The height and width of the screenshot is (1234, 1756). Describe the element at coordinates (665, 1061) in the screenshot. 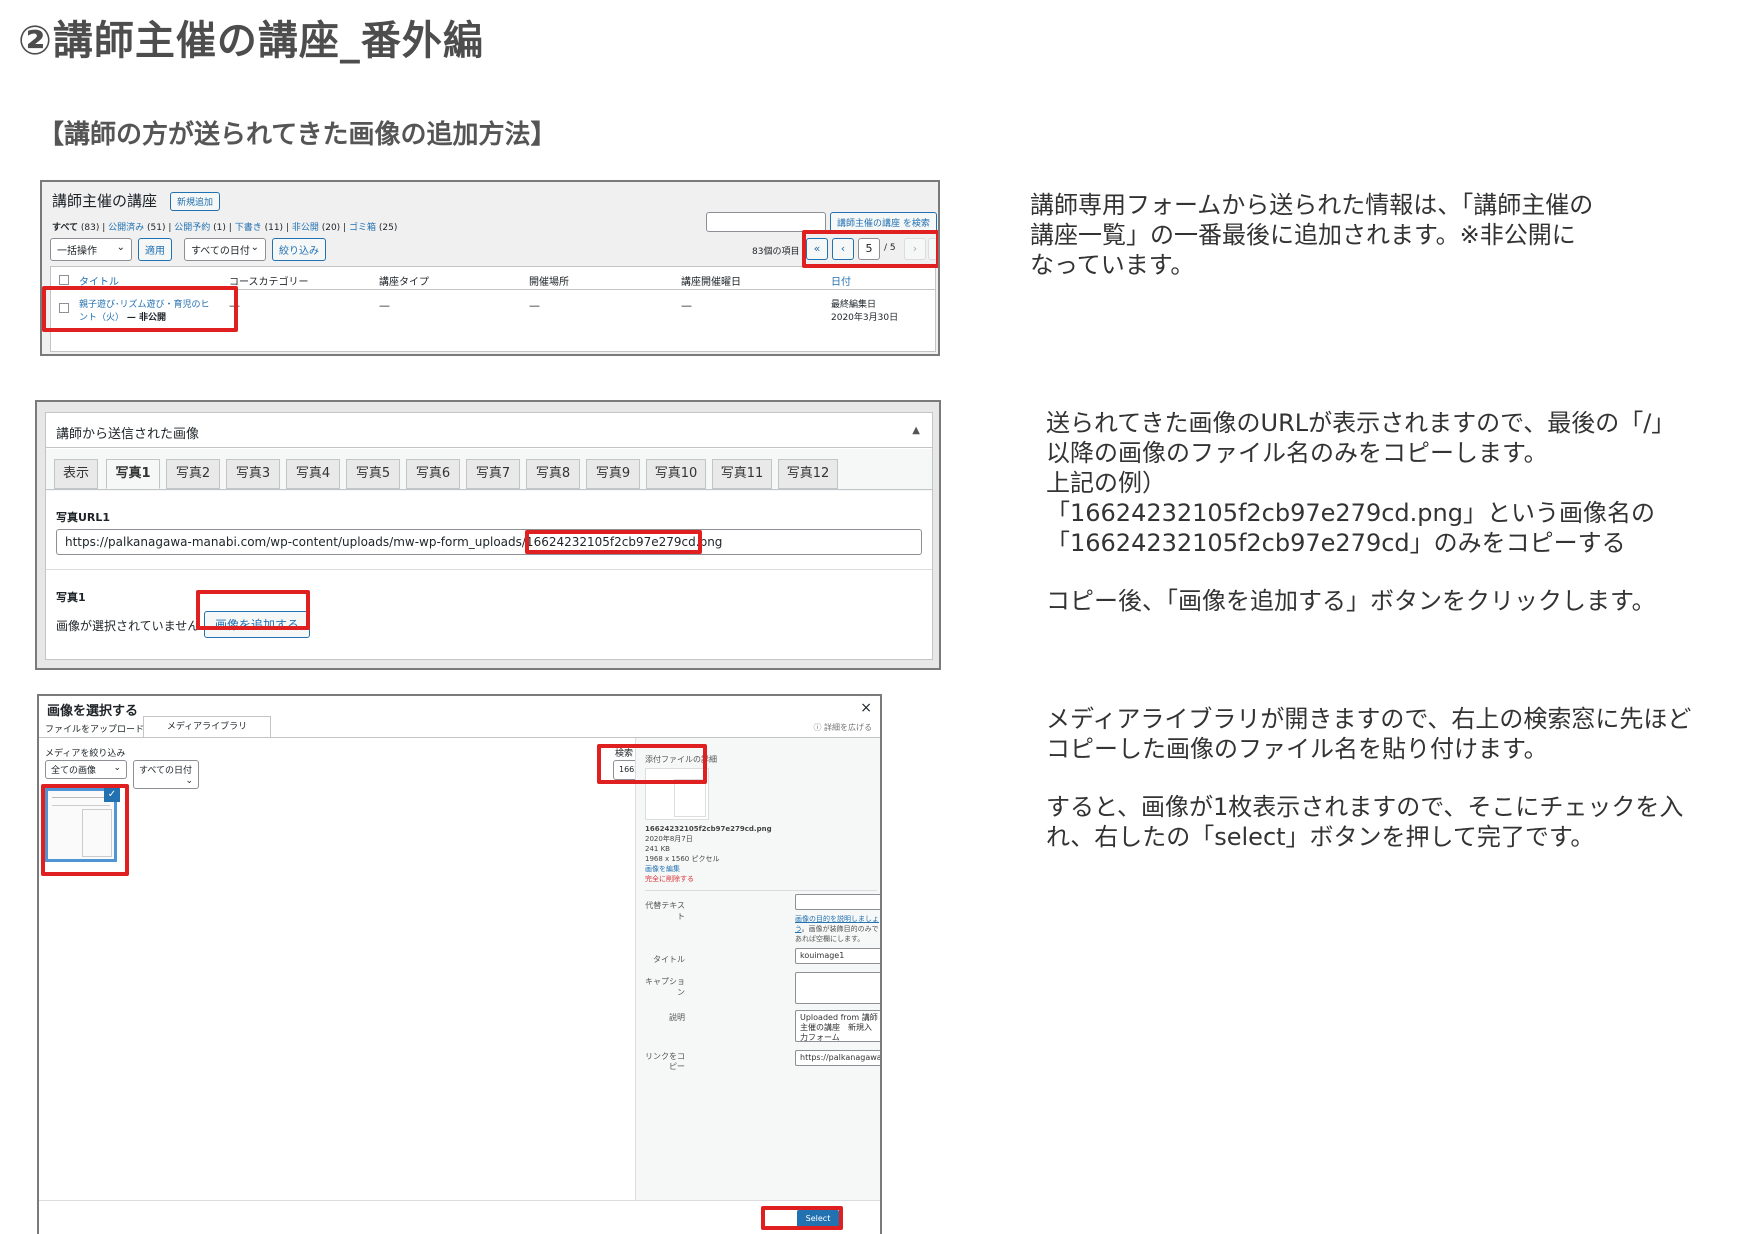

I see `copy-link-label: リンクをコピー` at that location.